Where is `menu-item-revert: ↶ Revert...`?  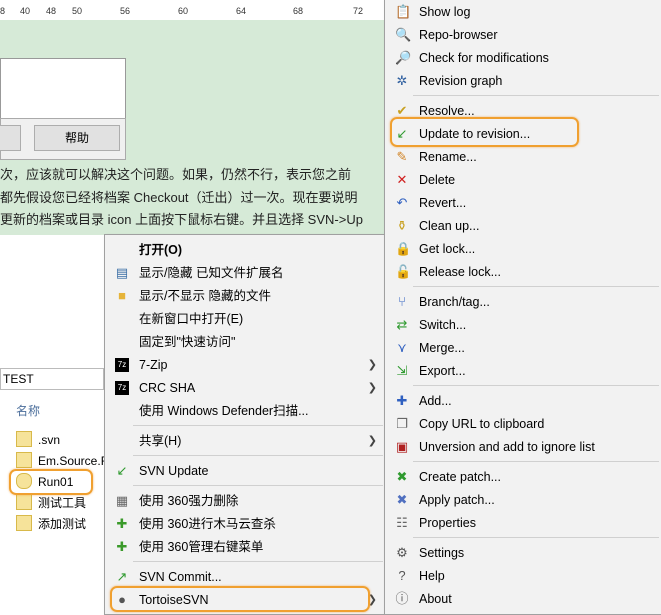 menu-item-revert: ↶ Revert... is located at coordinates (523, 203).